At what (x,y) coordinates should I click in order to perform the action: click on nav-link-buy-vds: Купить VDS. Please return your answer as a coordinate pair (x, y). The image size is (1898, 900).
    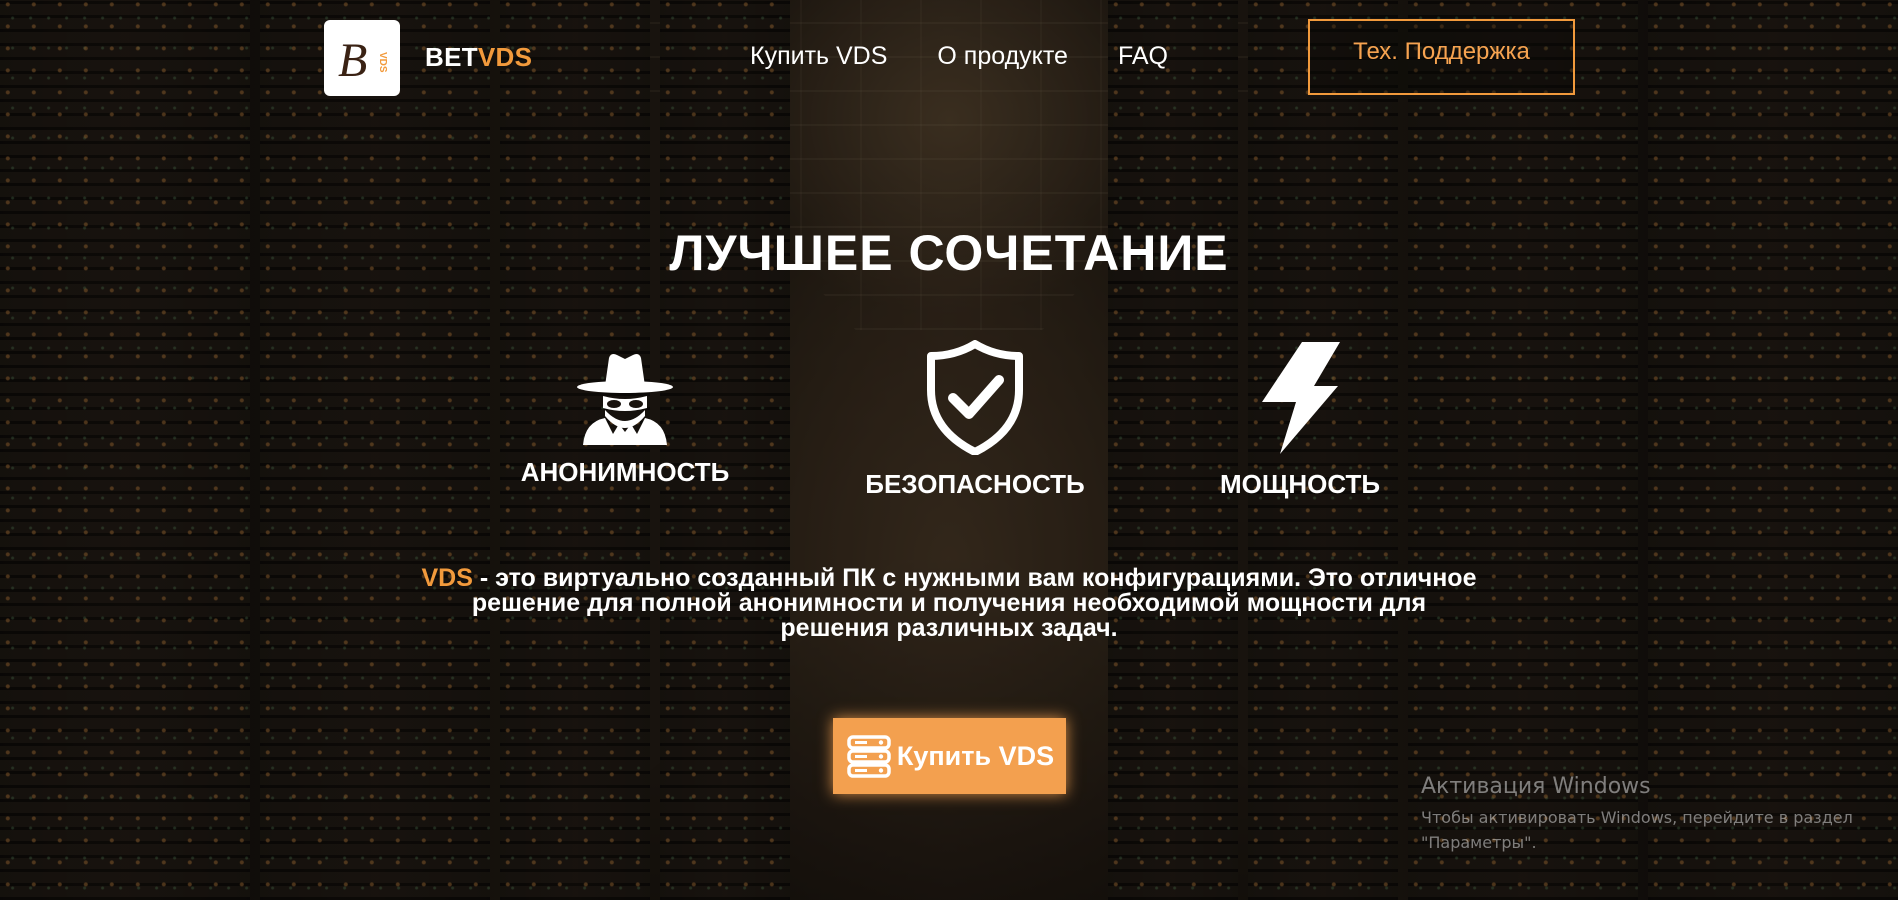
    Looking at the image, I should click on (818, 56).